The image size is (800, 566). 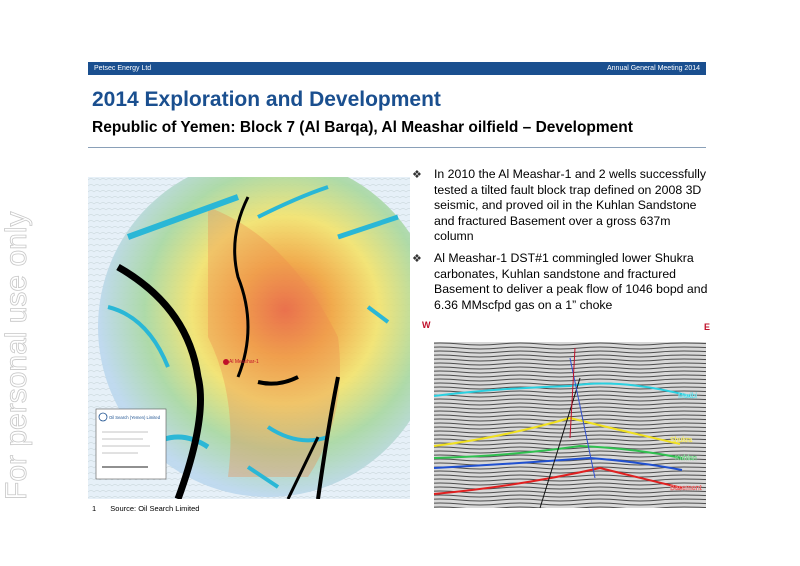 I want to click on footnote: 1 Source: Oil Search Limited, so click(x=145, y=508).